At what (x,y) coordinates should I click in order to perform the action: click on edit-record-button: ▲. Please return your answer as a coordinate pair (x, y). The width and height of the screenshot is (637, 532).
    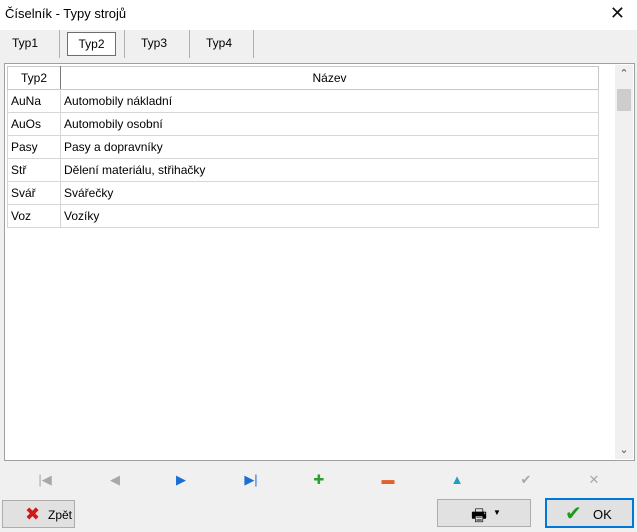
    Looking at the image, I should click on (457, 480).